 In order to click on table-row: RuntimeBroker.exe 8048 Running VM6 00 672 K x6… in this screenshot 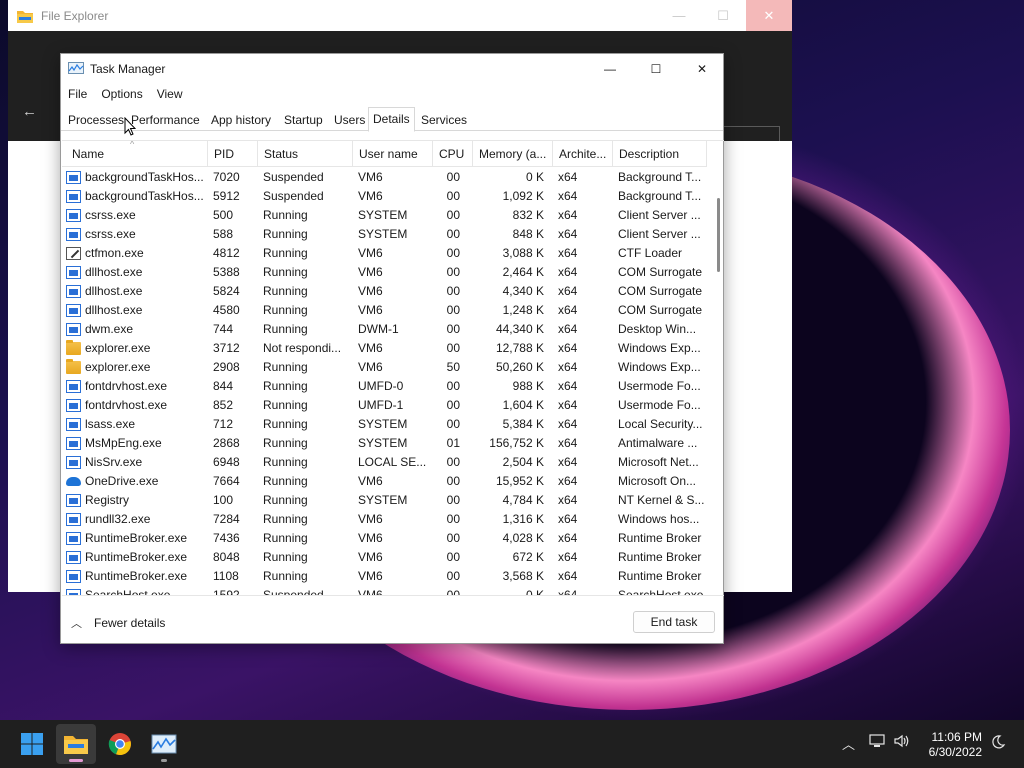, I will do `click(384, 557)`.